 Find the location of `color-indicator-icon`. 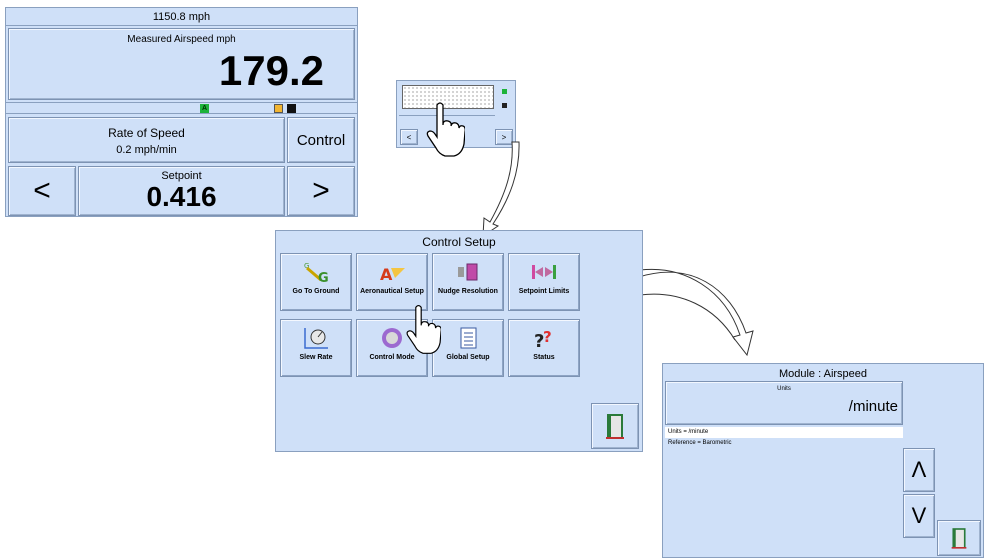

color-indicator-icon is located at coordinates (278, 108).